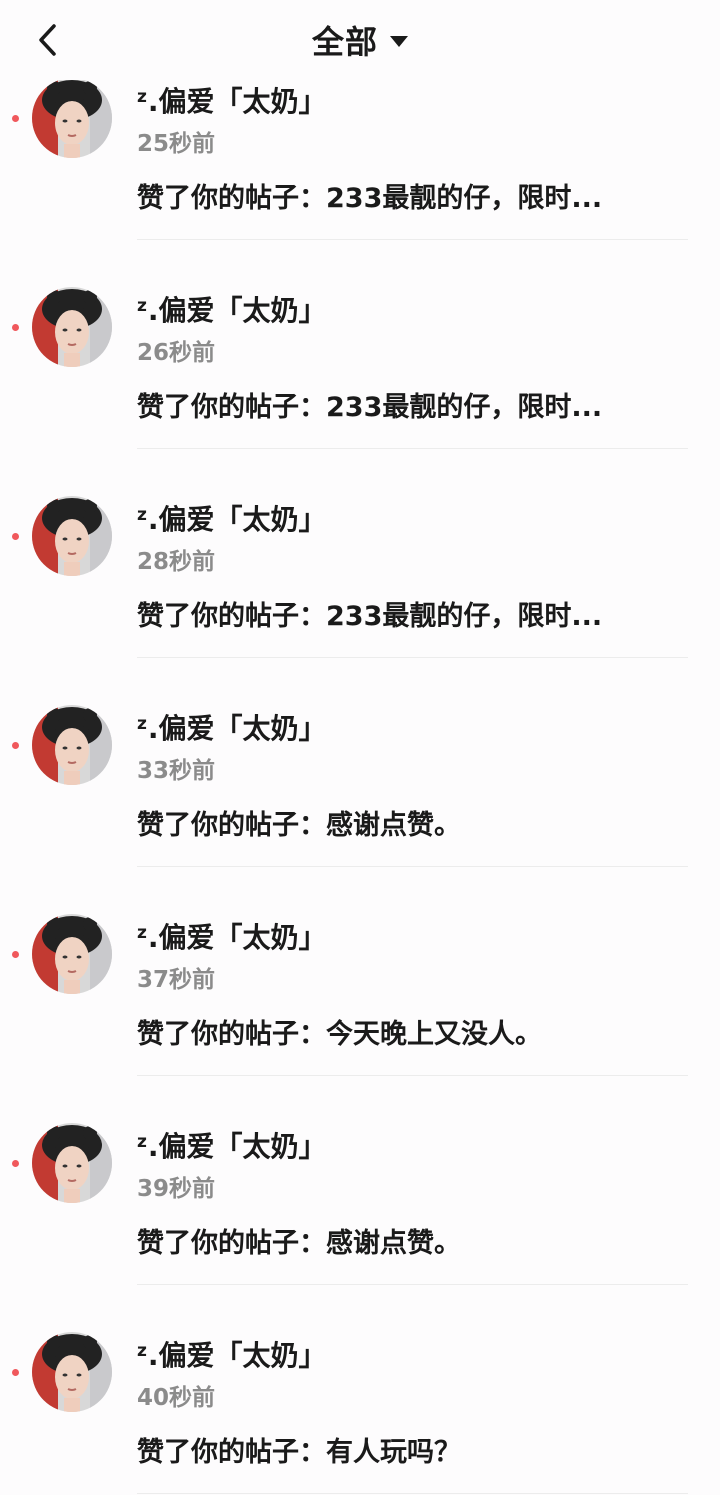  I want to click on notification-message: 赞了你的帖子：有人玩吗？, so click(299, 1449).